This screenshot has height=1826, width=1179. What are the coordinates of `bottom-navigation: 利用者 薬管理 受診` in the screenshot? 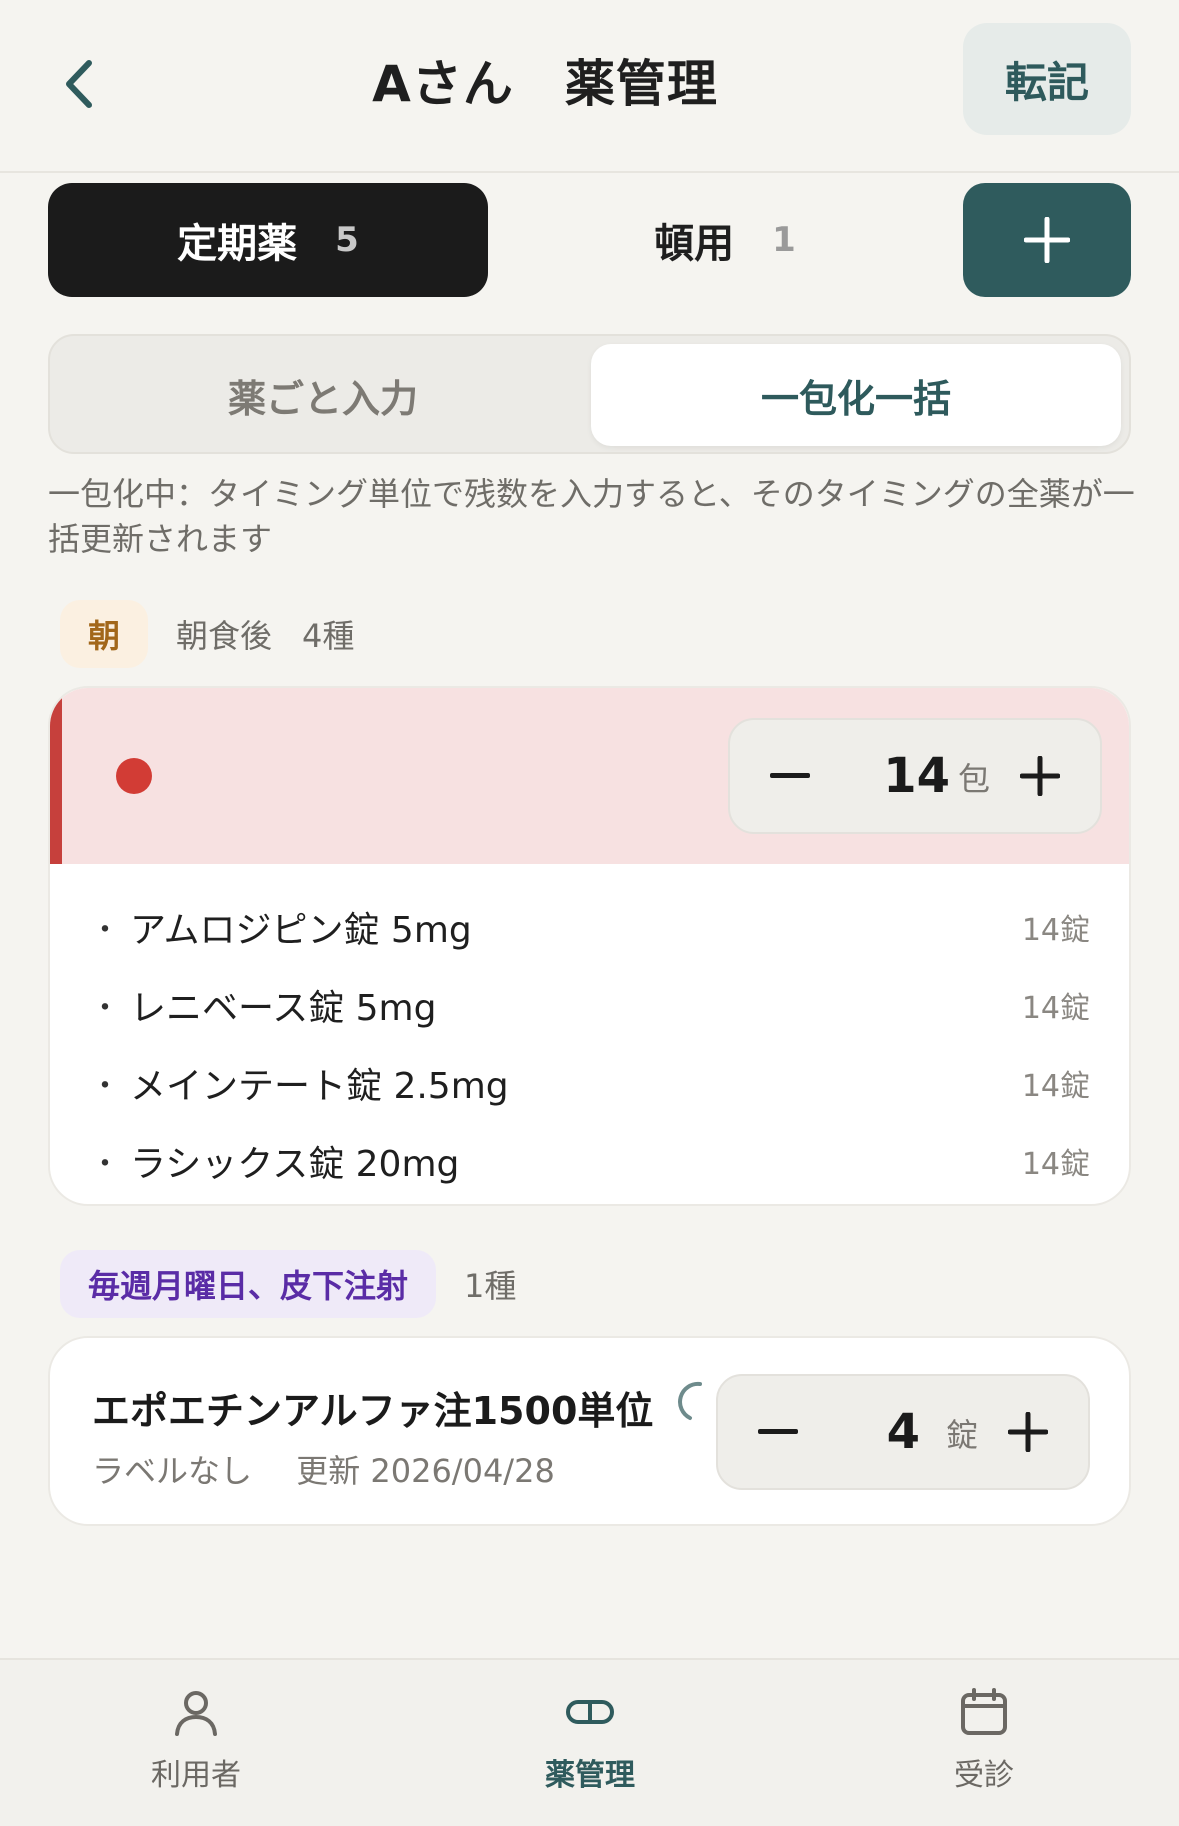 It's located at (589, 1742).